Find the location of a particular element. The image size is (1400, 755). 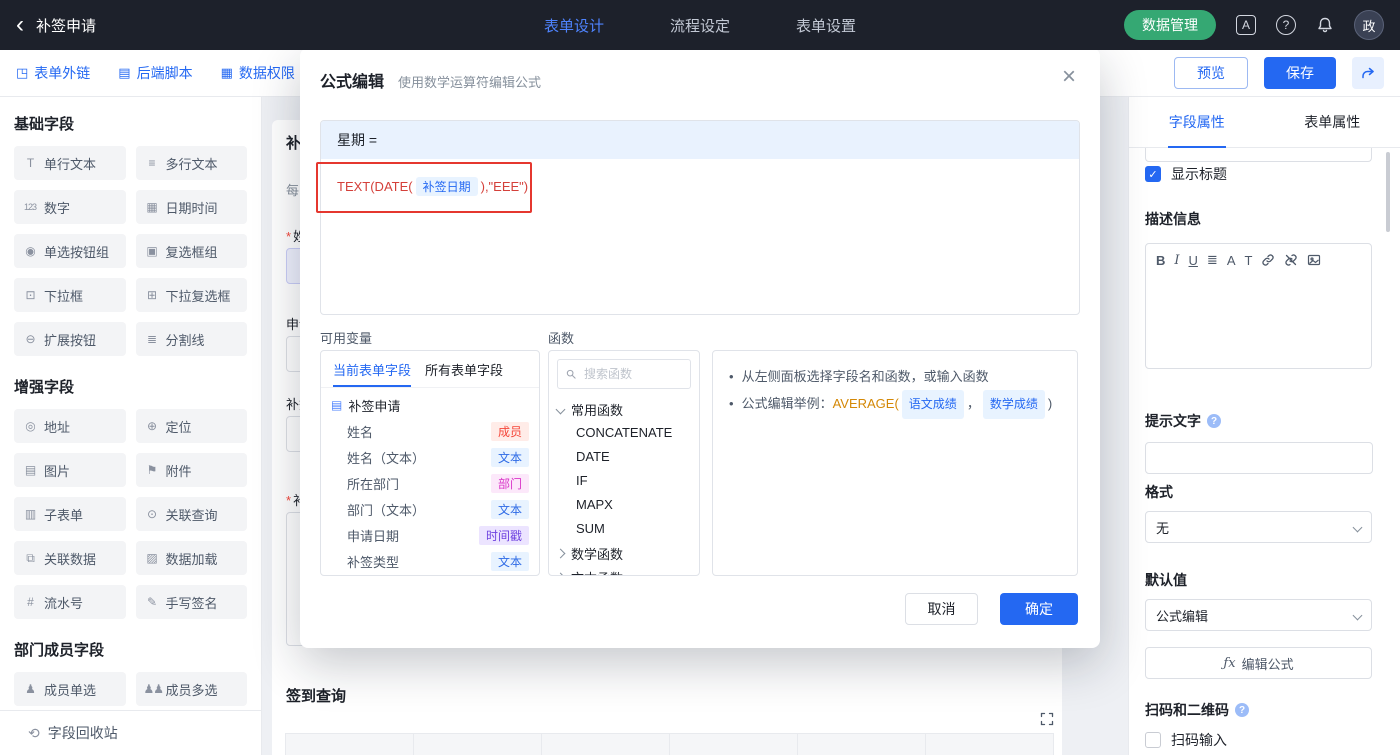

format-label: 格式 is located at coordinates (1159, 492).